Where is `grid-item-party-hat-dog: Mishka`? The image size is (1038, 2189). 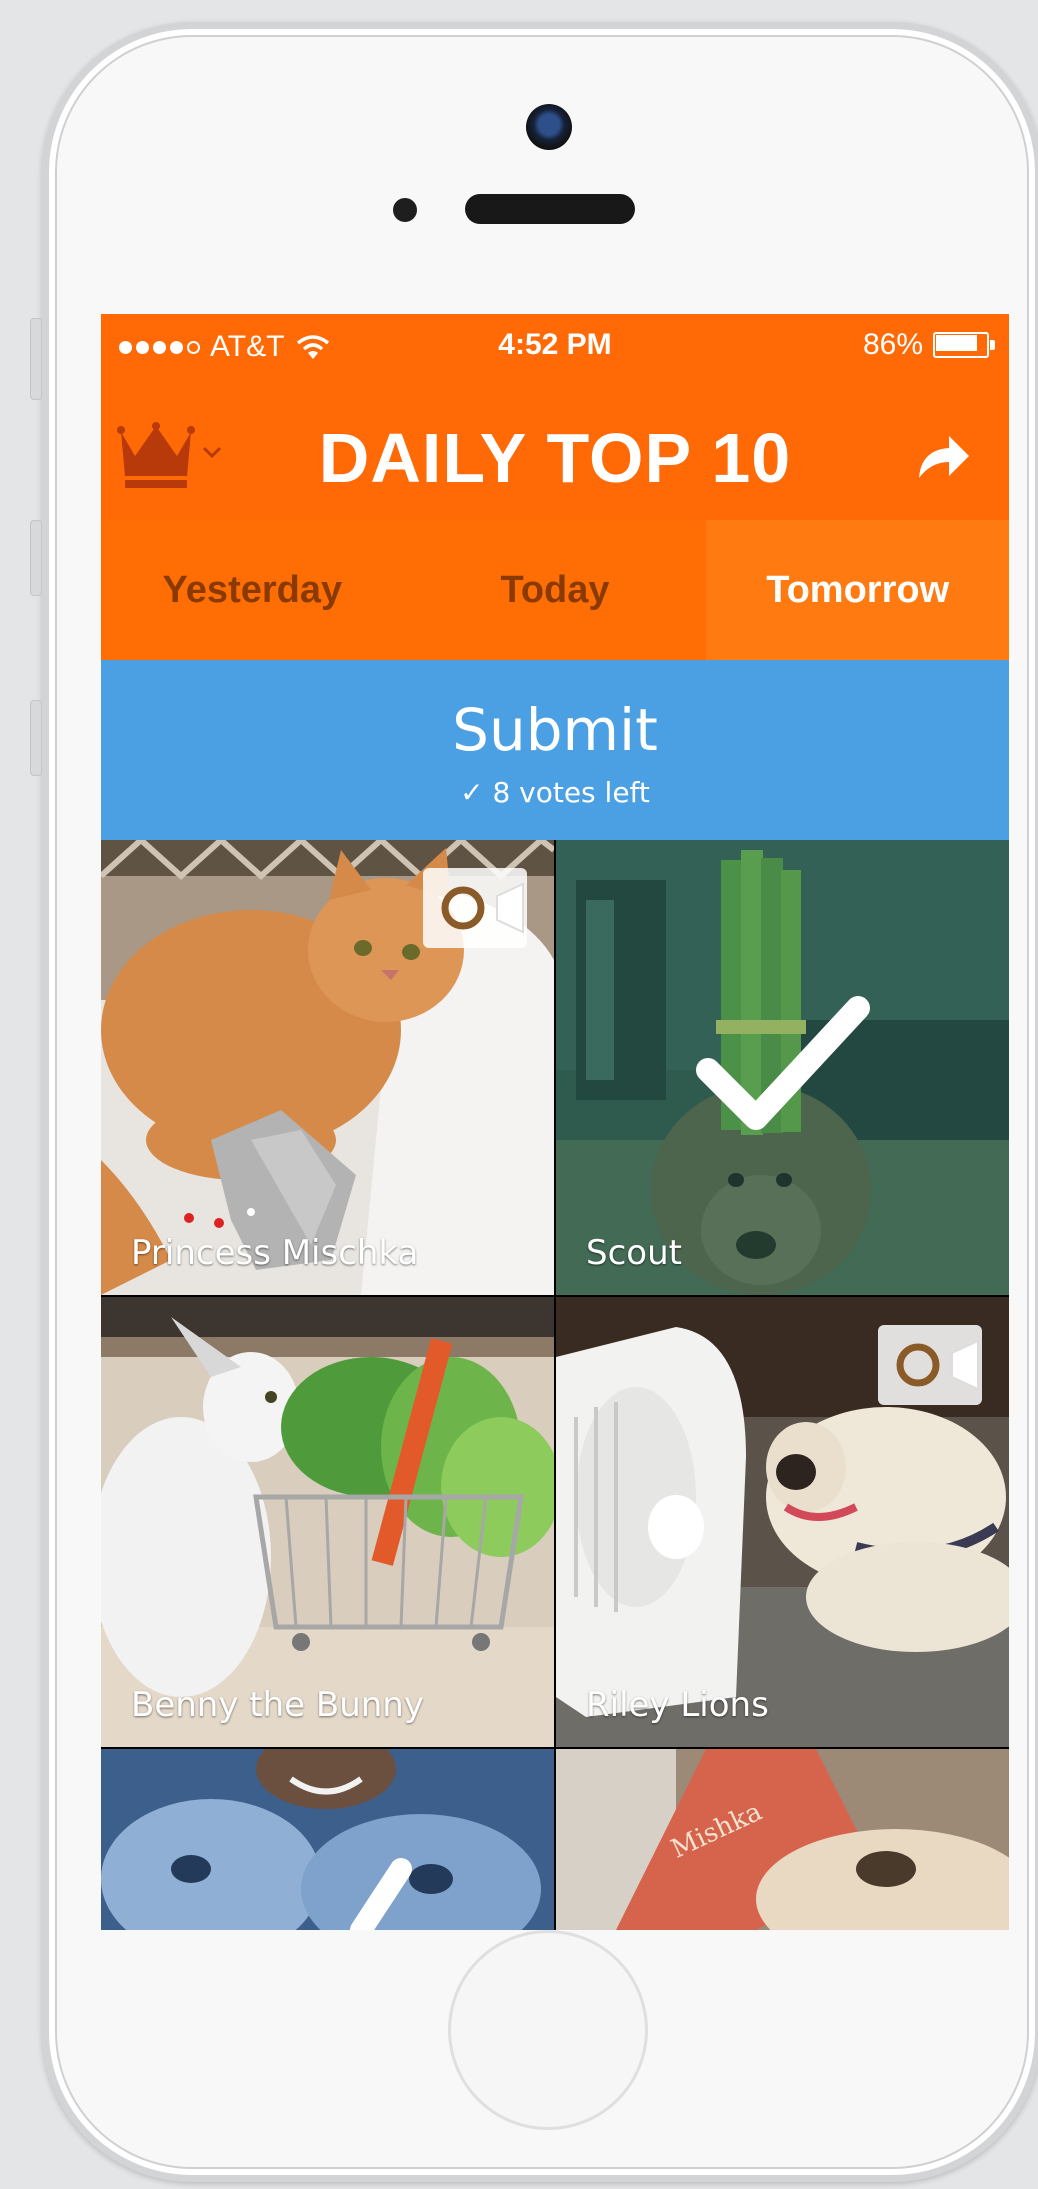 grid-item-party-hat-dog: Mishka is located at coordinates (782, 1839).